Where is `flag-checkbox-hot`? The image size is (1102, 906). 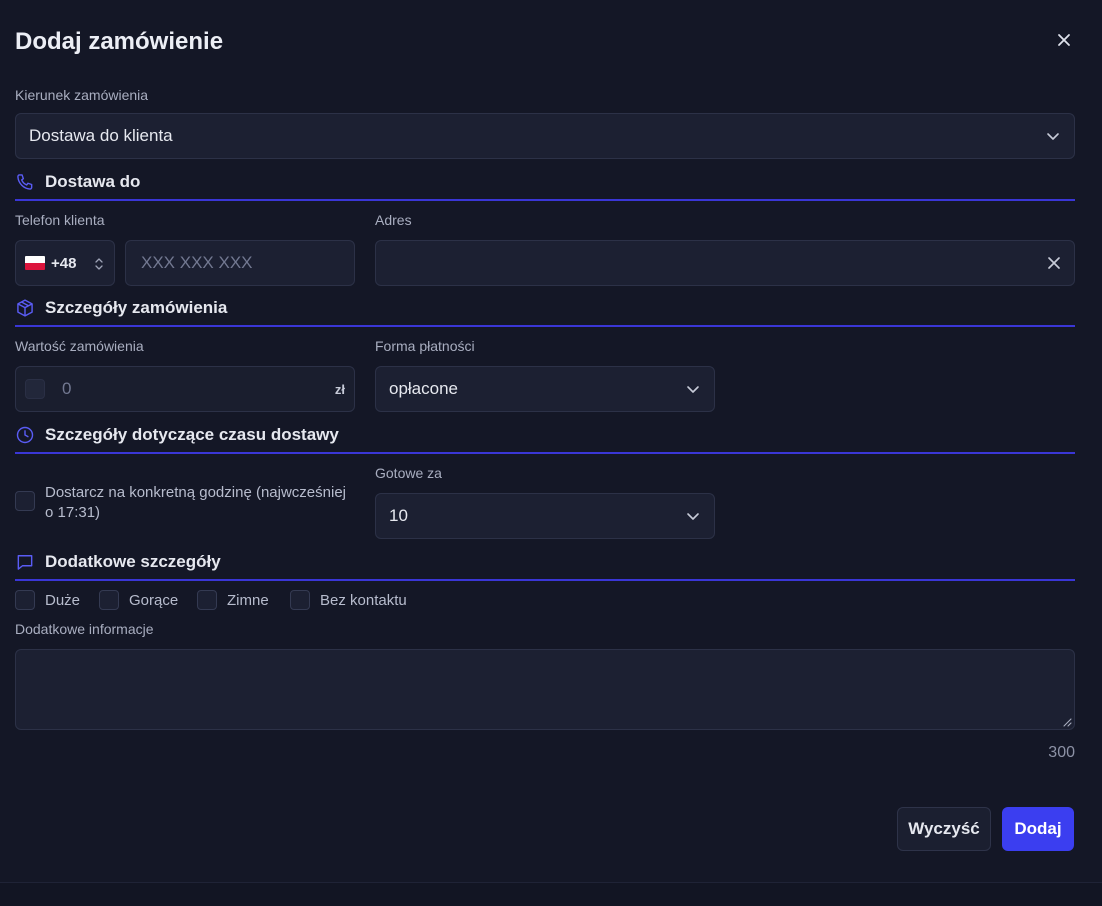
flag-checkbox-hot is located at coordinates (109, 600).